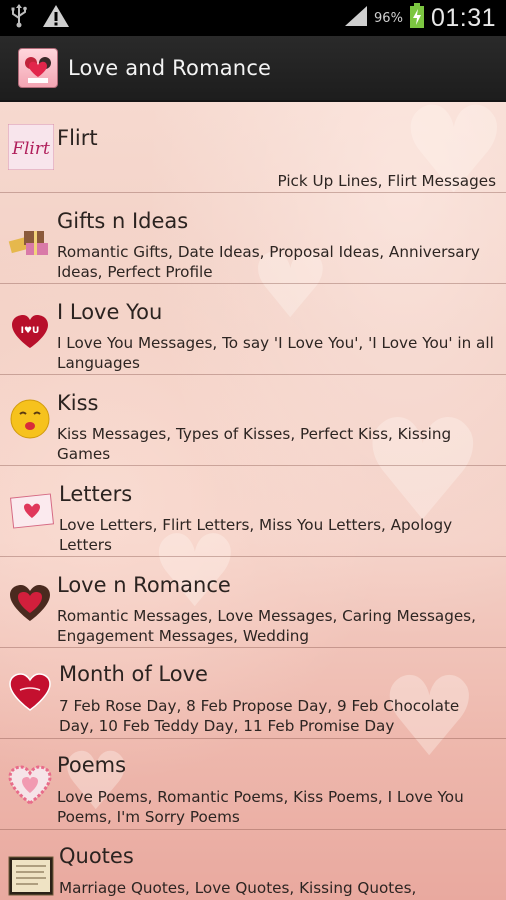 The width and height of the screenshot is (506, 900). Describe the element at coordinates (253, 18) in the screenshot. I see `status-bar: 96% 01:31` at that location.